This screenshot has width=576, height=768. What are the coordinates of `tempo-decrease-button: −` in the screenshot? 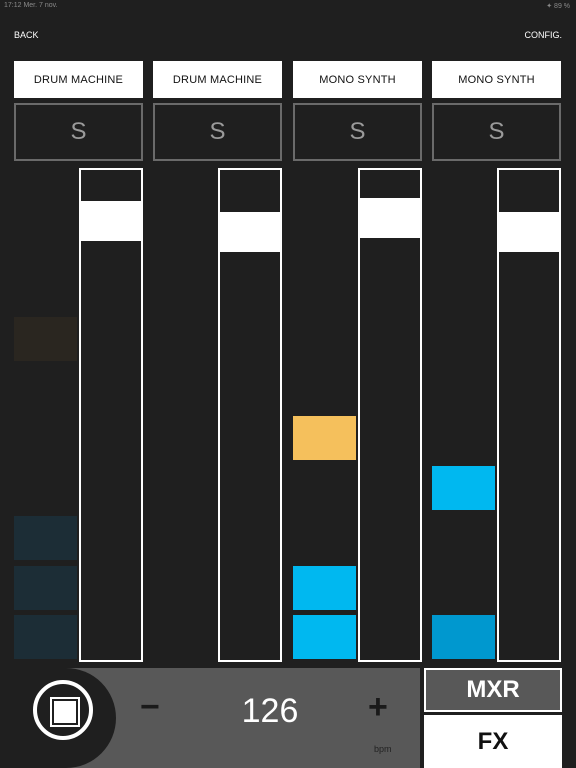 It's located at (150, 707).